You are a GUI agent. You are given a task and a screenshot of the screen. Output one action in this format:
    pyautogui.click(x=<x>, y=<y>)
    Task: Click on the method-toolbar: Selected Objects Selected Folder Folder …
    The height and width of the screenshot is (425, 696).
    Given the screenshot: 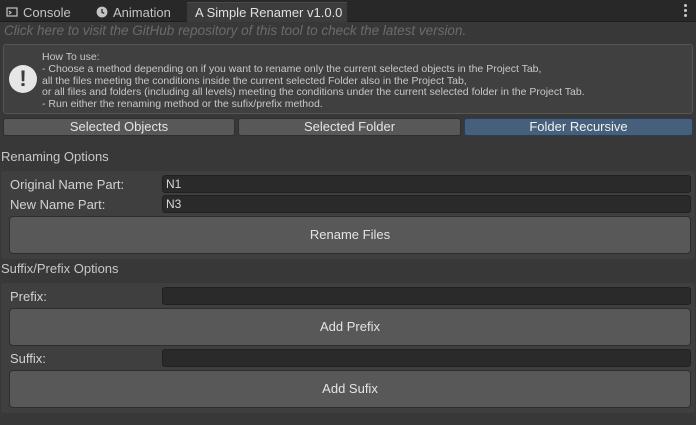 What is the action you would take?
    pyautogui.click(x=348, y=127)
    